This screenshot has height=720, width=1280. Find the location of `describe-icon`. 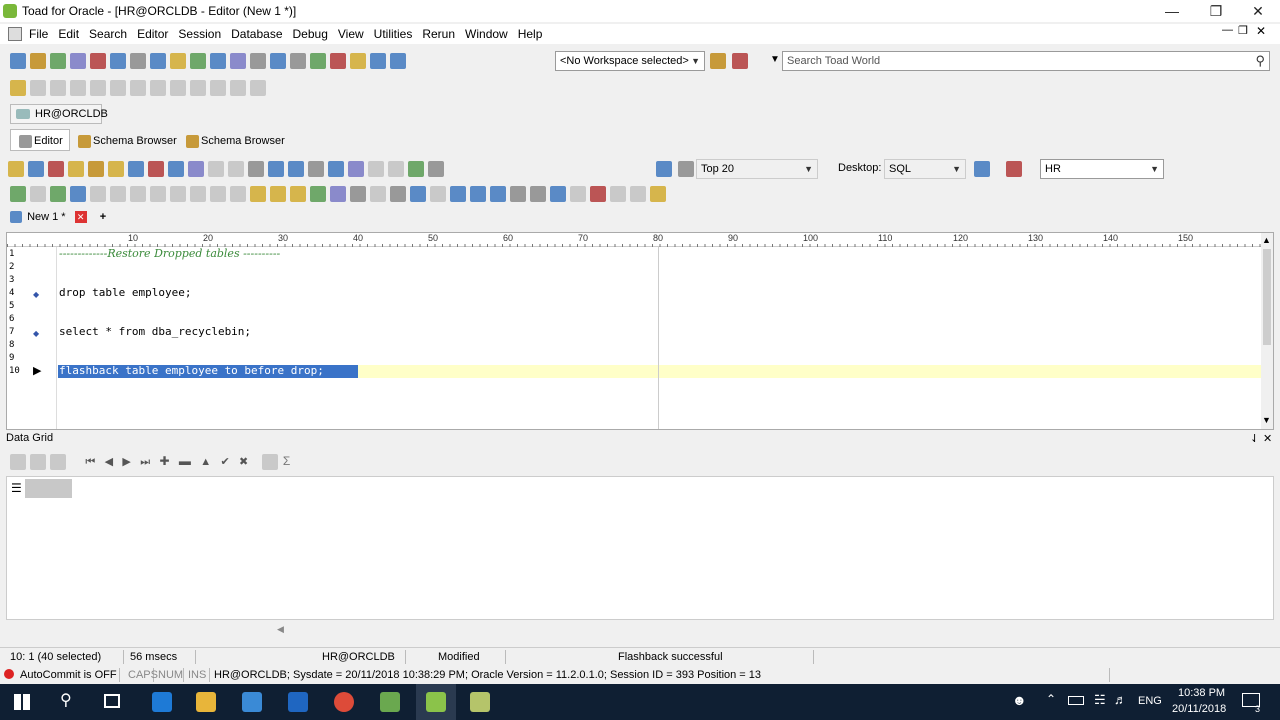

describe-icon is located at coordinates (316, 169).